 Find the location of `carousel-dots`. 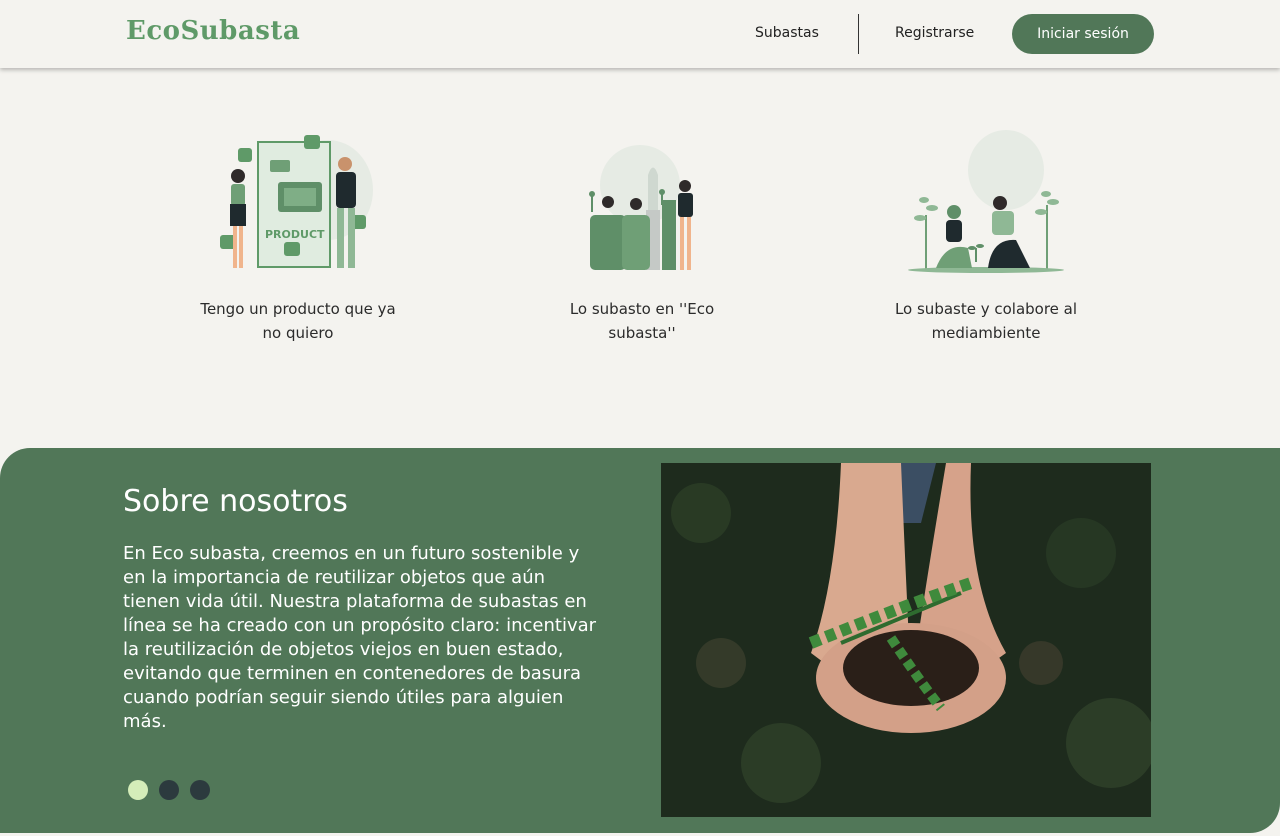

carousel-dots is located at coordinates (169, 790).